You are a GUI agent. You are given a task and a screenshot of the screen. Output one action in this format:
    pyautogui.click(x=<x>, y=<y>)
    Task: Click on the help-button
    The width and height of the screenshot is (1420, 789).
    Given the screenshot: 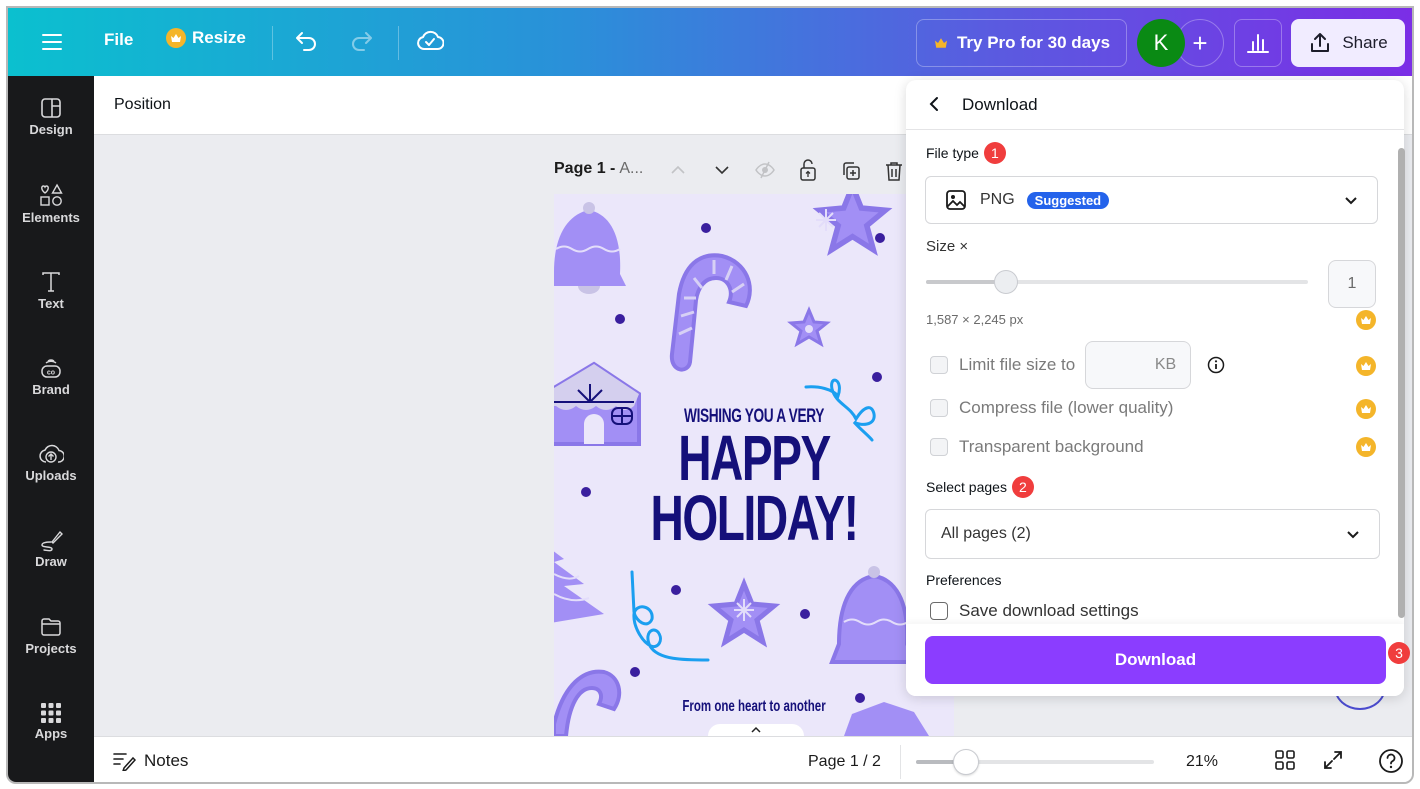 What is the action you would take?
    pyautogui.click(x=1391, y=763)
    